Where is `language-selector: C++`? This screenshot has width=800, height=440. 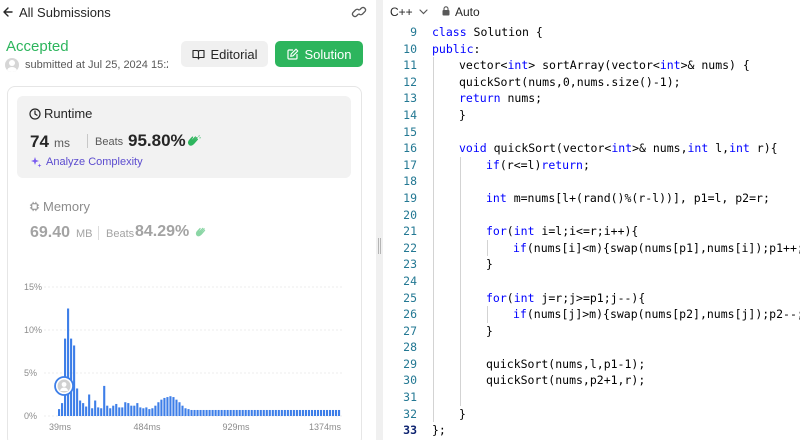
language-selector: C++ is located at coordinates (401, 12).